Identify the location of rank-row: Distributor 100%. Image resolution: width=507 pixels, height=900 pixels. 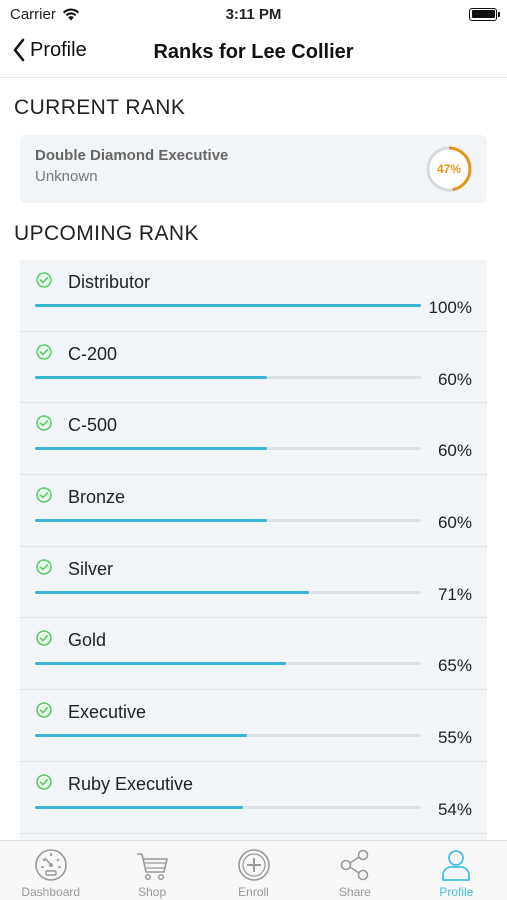
(253, 296).